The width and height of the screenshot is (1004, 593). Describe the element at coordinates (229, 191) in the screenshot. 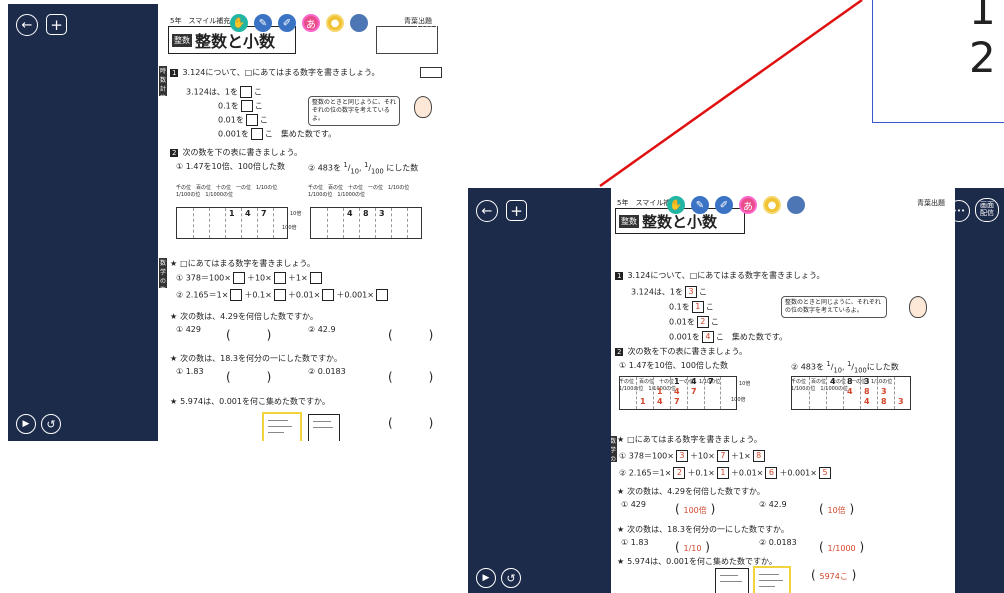

I see `place-headers-left: 千の位 百の位 十の位 一の位 1/10の位 1/100の位 1/1000の位` at that location.